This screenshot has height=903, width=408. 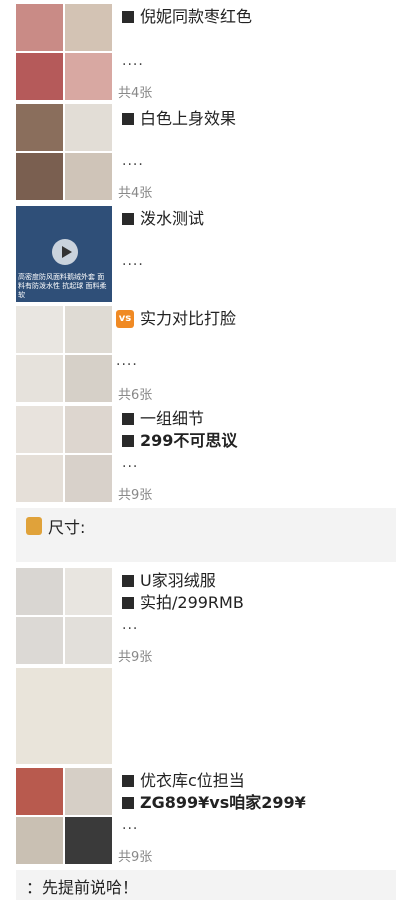 What do you see at coordinates (178, 580) in the screenshot?
I see `post-line: U家羽绒服` at bounding box center [178, 580].